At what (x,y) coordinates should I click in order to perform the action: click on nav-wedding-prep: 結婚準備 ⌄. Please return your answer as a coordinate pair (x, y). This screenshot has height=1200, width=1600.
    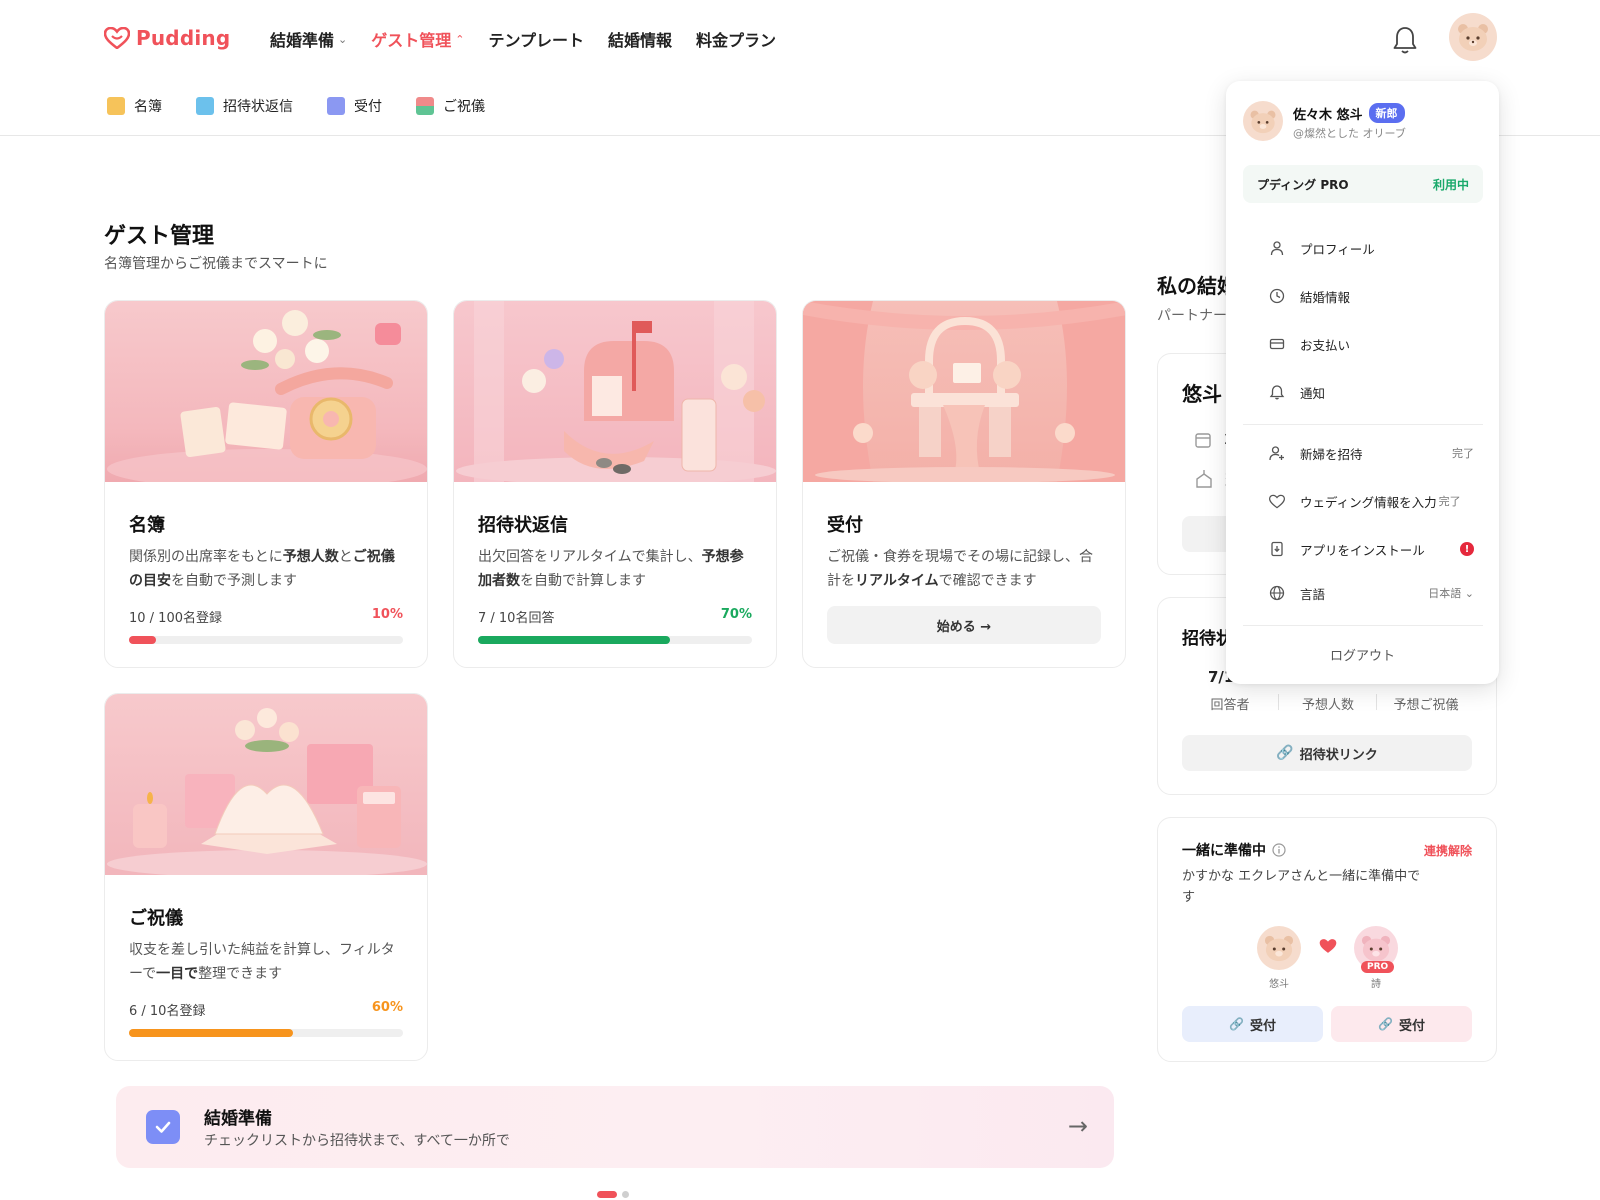
    Looking at the image, I should click on (308, 39).